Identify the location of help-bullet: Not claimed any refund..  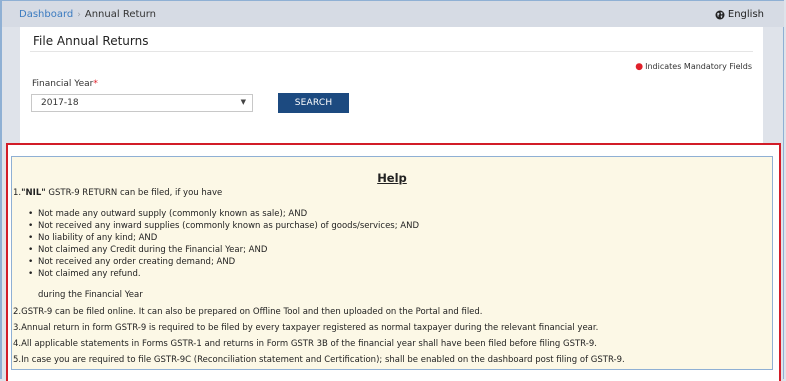
(84, 274).